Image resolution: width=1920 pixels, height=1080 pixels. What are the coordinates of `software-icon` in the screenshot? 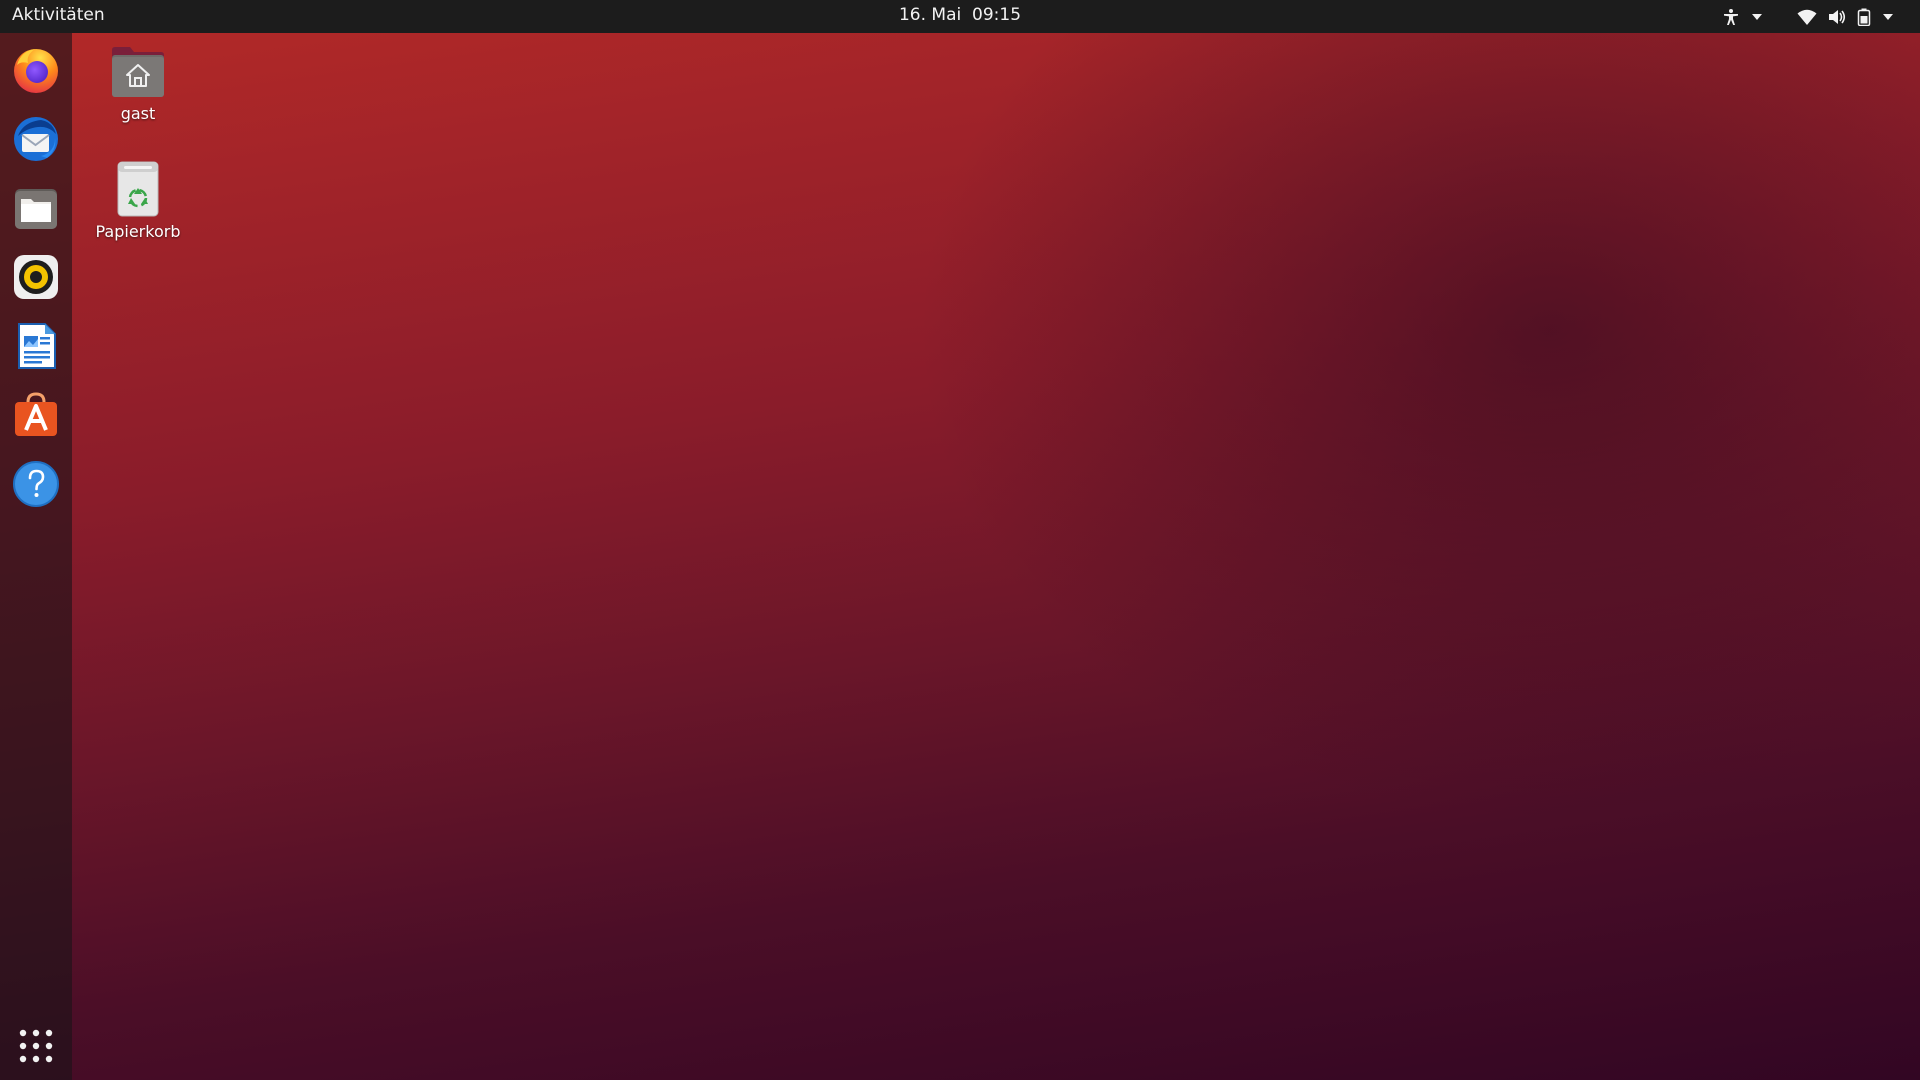 It's located at (36, 415).